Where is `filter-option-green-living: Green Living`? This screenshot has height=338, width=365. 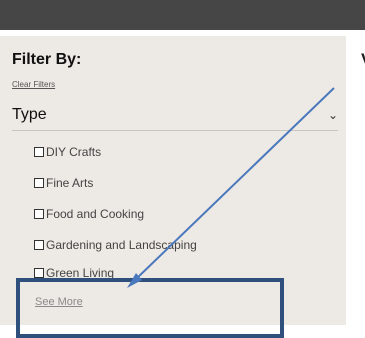
filter-option-green-living: Green Living is located at coordinates (74, 273).